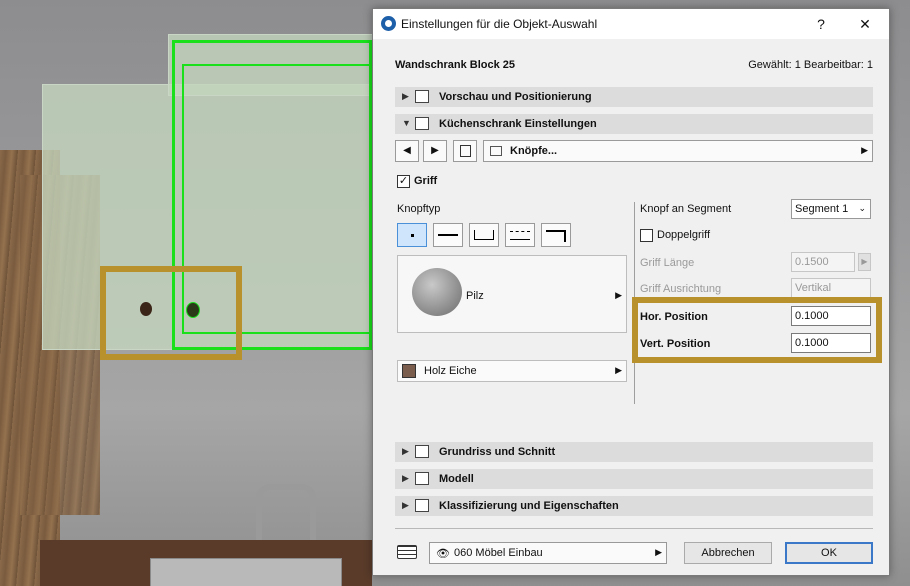  Describe the element at coordinates (822, 209) in the screenshot. I see `segment-value: Segment 1` at that location.